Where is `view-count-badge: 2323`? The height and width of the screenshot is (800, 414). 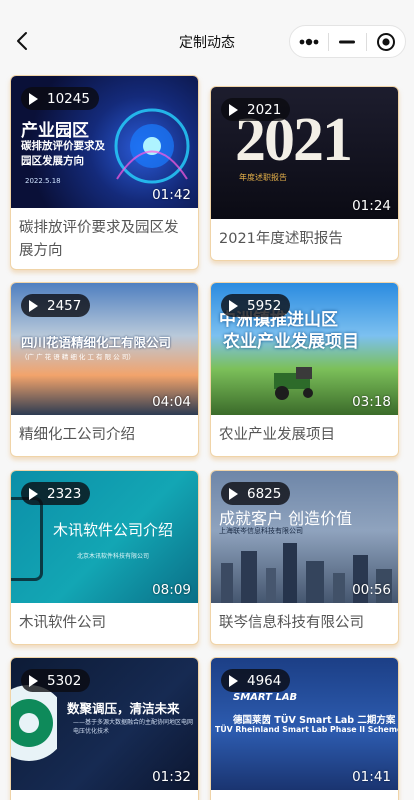 view-count-badge: 2323 is located at coordinates (56, 493).